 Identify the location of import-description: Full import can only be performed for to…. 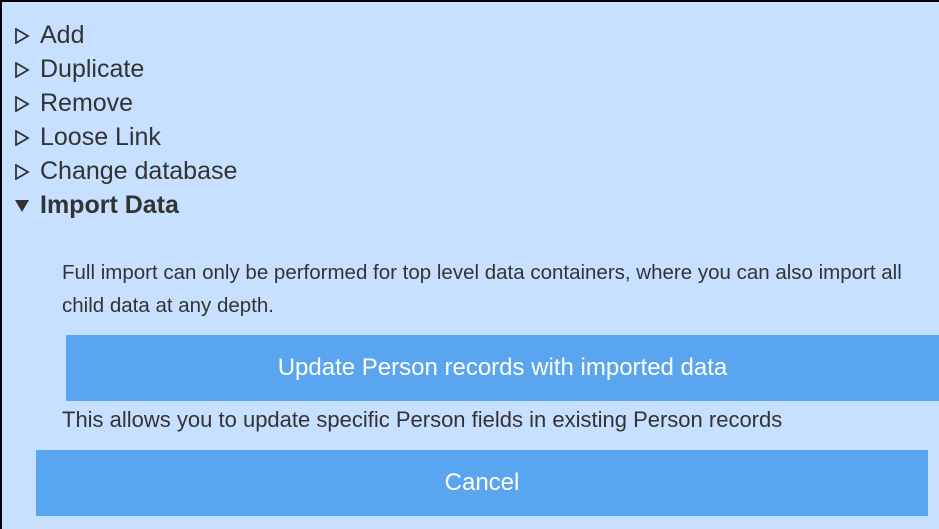
(482, 289).